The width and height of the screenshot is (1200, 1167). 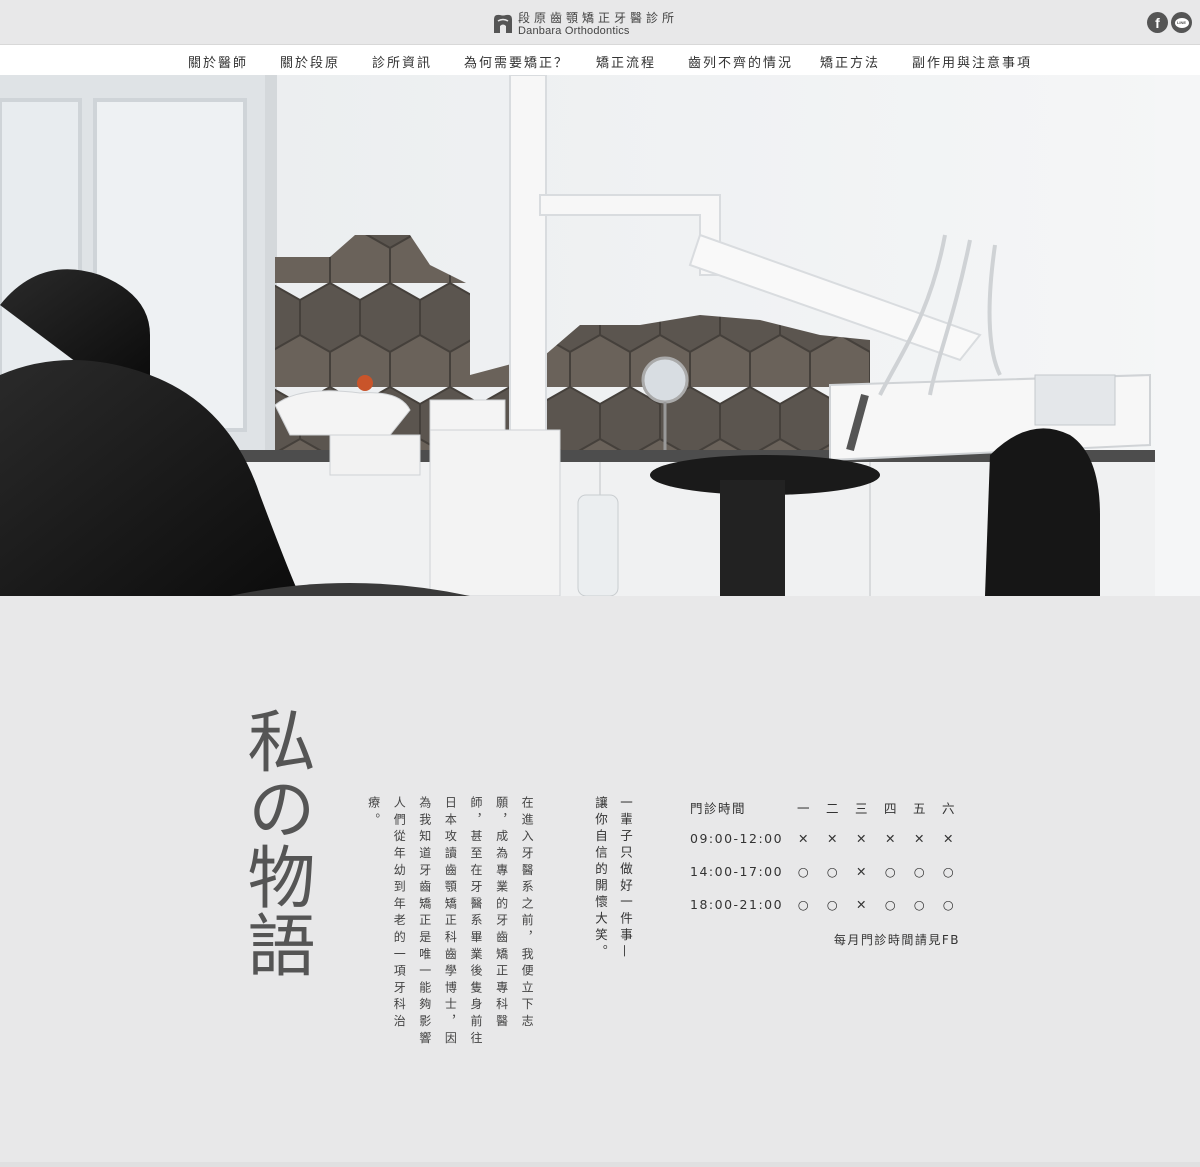 What do you see at coordinates (1169, 22) in the screenshot?
I see `social-links: f LINE` at bounding box center [1169, 22].